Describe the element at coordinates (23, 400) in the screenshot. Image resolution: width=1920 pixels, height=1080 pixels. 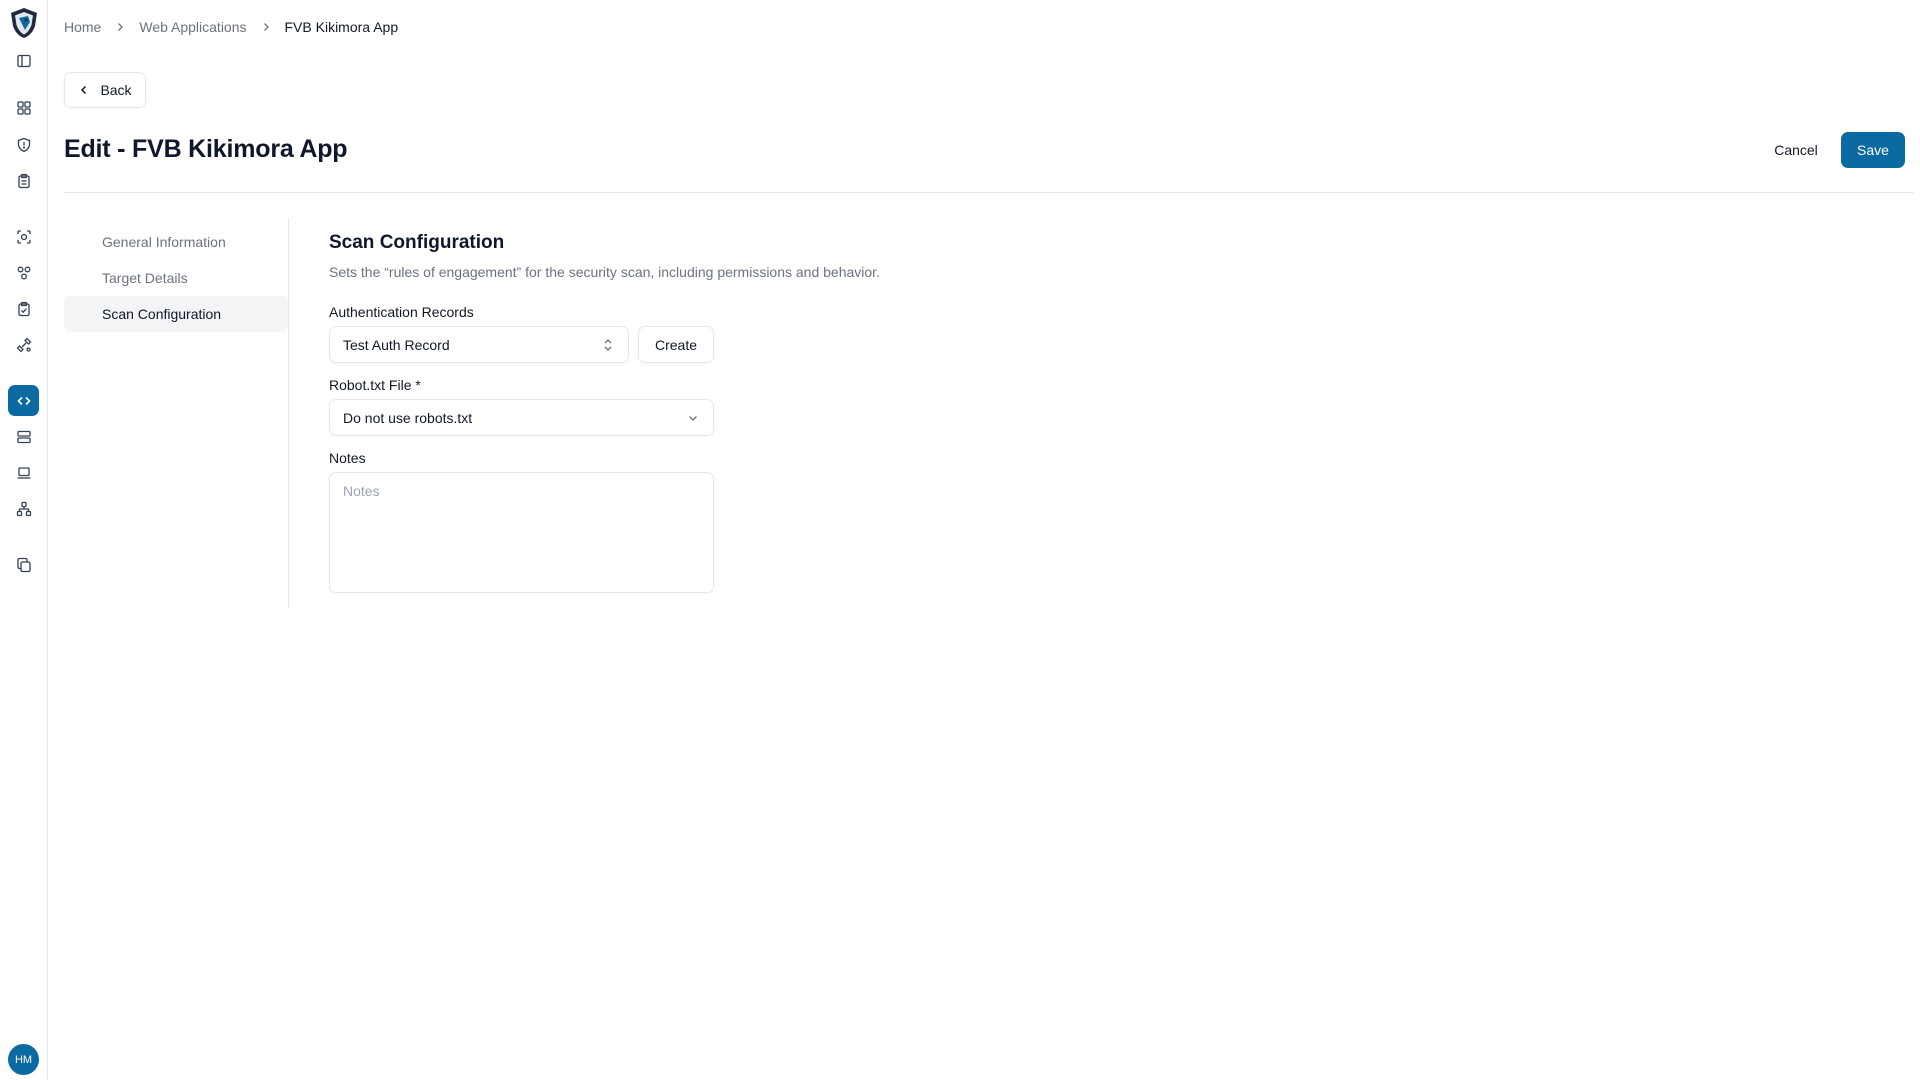
I see `code-icon` at that location.